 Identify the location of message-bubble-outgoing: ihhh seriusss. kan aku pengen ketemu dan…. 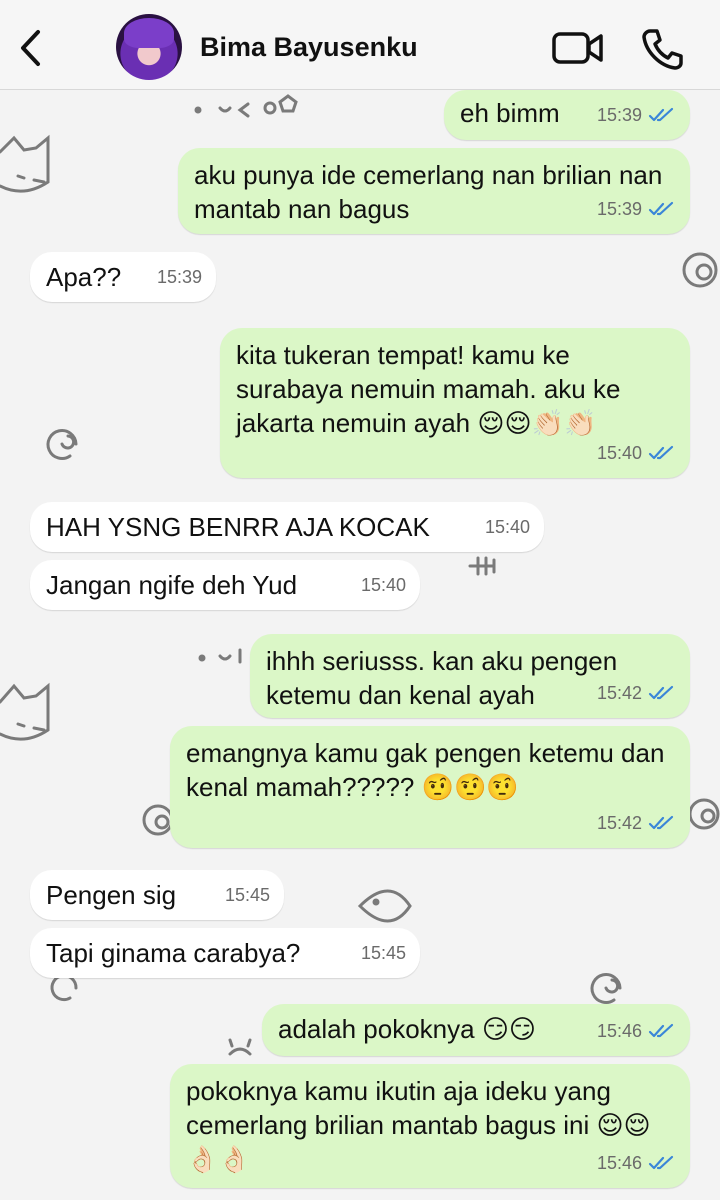
(470, 676).